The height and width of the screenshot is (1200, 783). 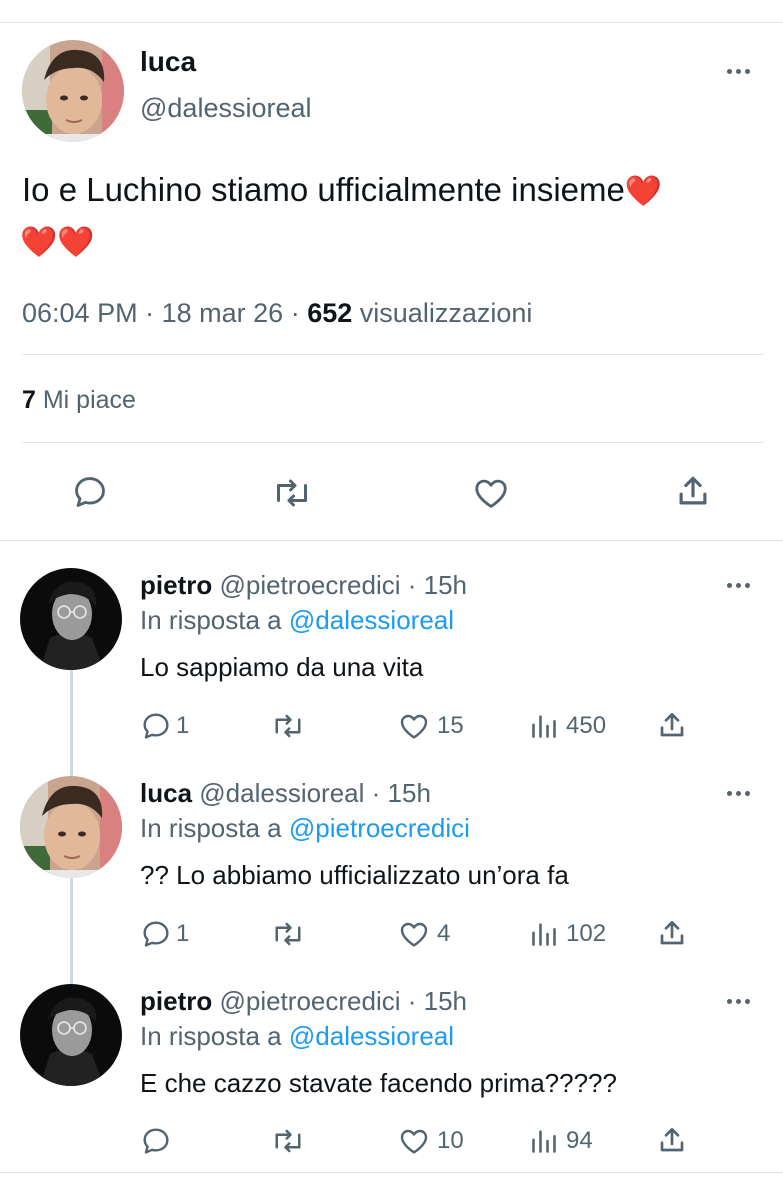 I want to click on reply-context: In risposta a @pietroecredici, so click(x=305, y=828).